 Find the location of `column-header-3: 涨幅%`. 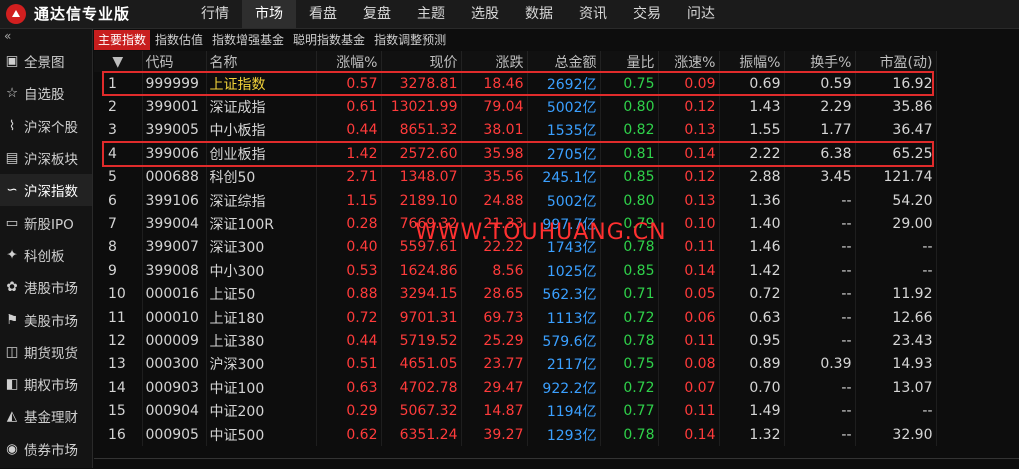

column-header-3: 涨幅% is located at coordinates (349, 61).